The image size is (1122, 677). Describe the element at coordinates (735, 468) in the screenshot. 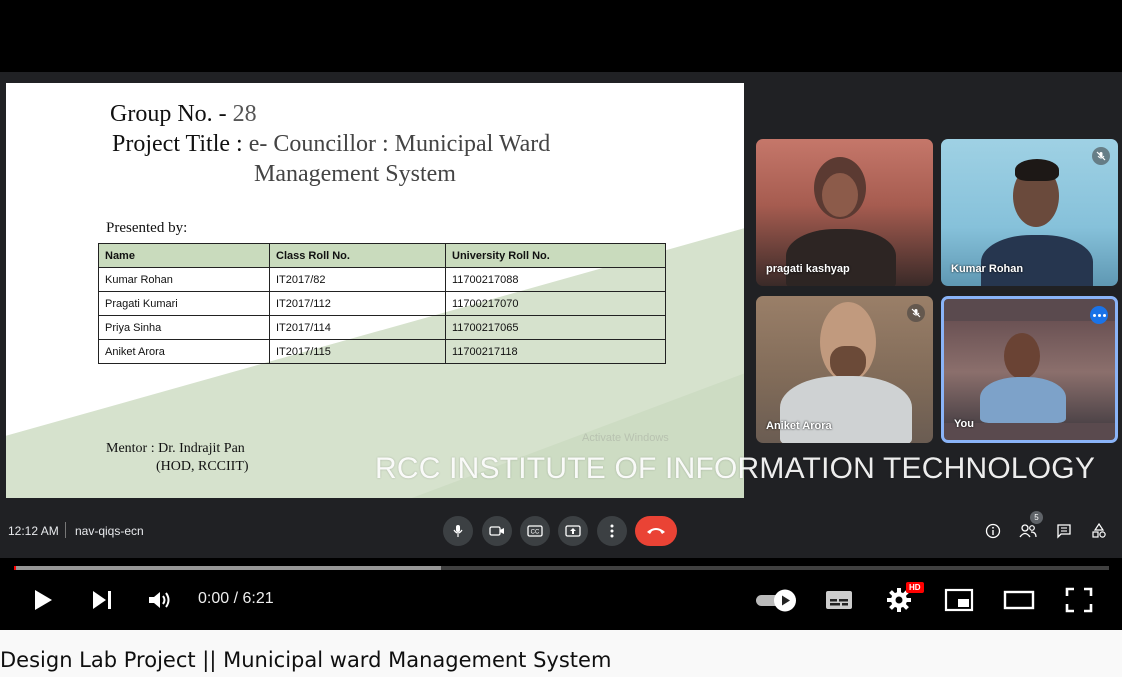

I see `institute-watermark: RCC INSTITUTE OF INFORMATION TECHNOLOGY` at that location.